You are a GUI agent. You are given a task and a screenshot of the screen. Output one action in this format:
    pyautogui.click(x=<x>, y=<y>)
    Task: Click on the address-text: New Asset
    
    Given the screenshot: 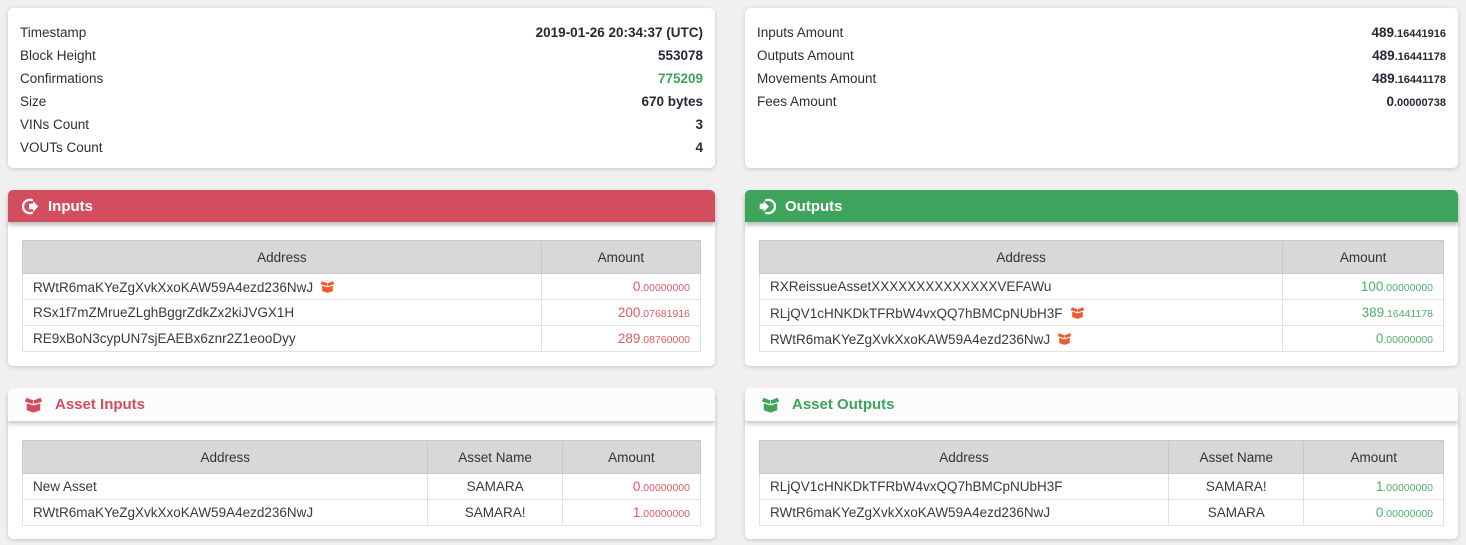 What is the action you would take?
    pyautogui.click(x=65, y=486)
    